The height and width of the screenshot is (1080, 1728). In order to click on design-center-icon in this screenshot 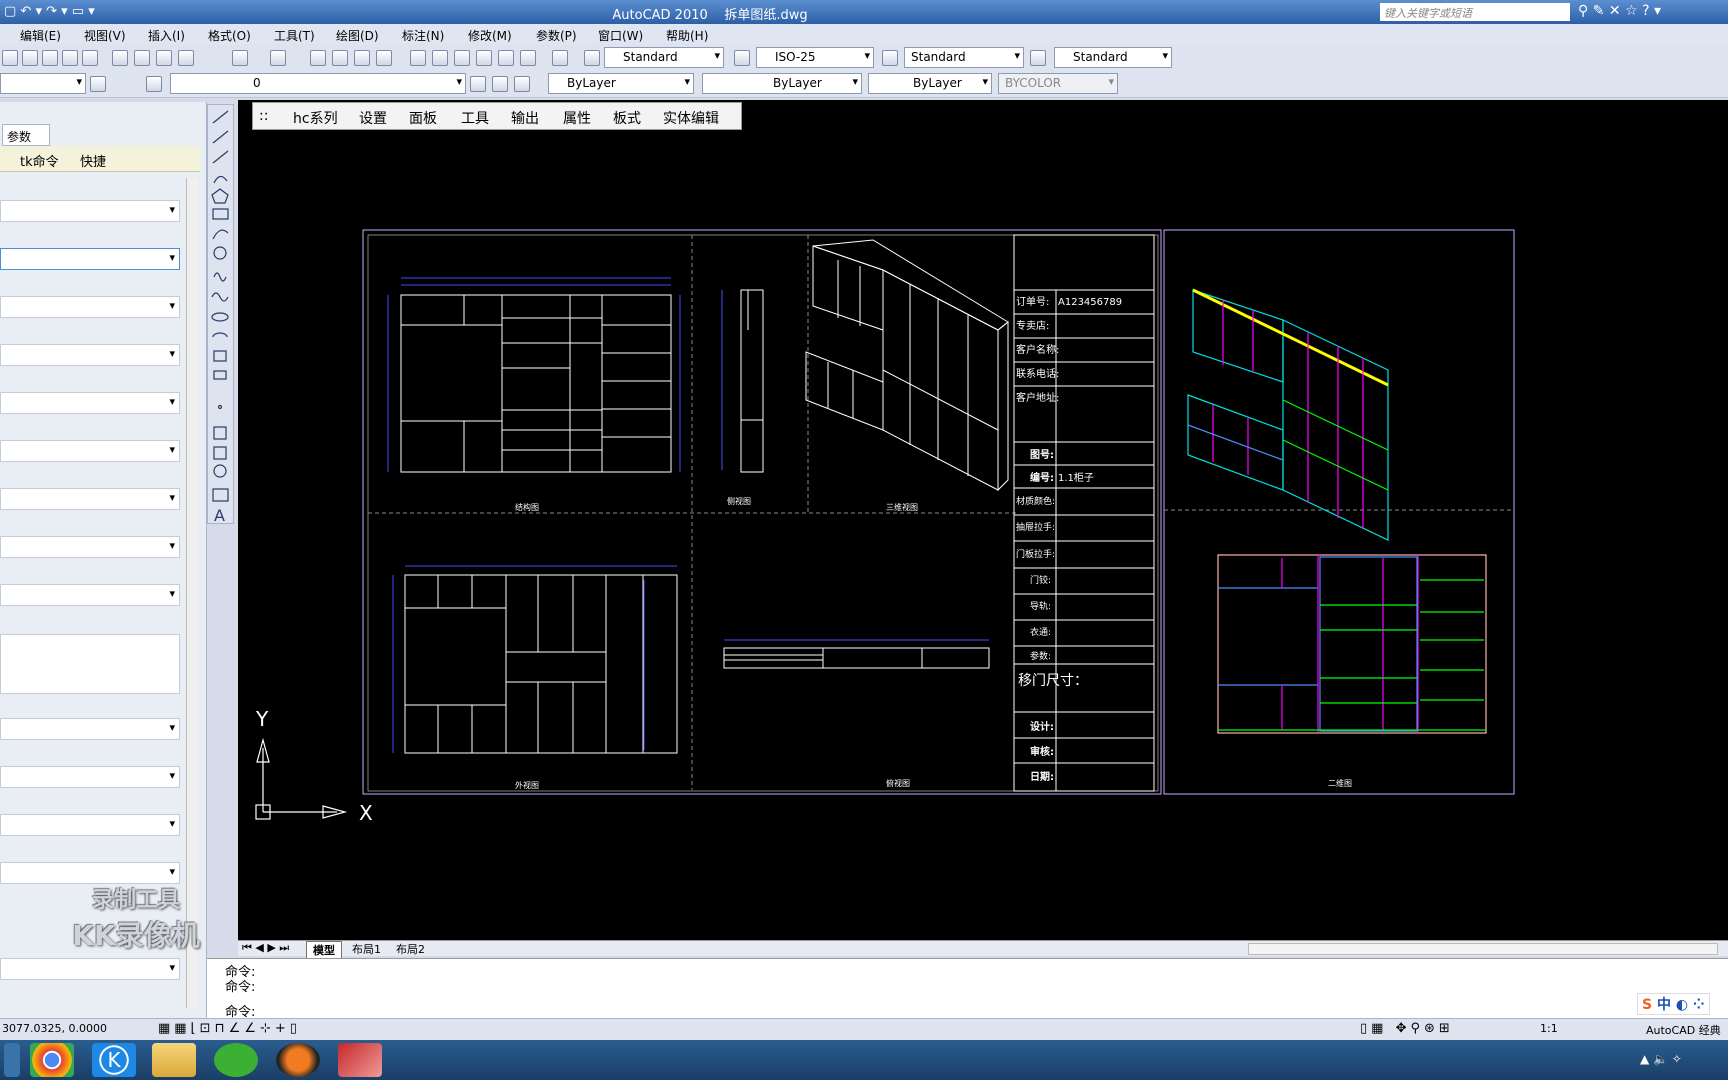, I will do `click(440, 58)`.